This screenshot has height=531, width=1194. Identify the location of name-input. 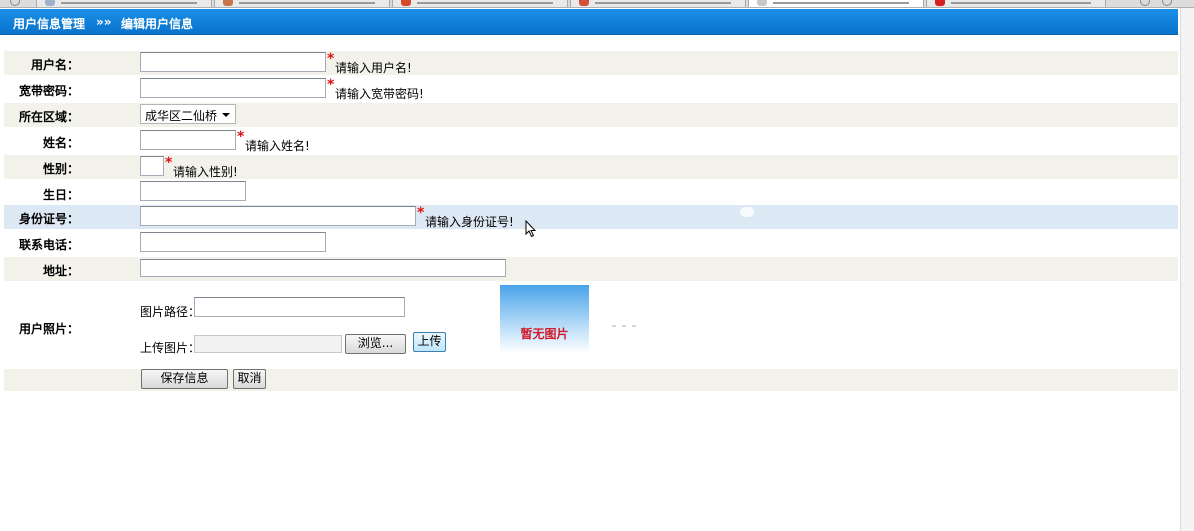
(188, 140).